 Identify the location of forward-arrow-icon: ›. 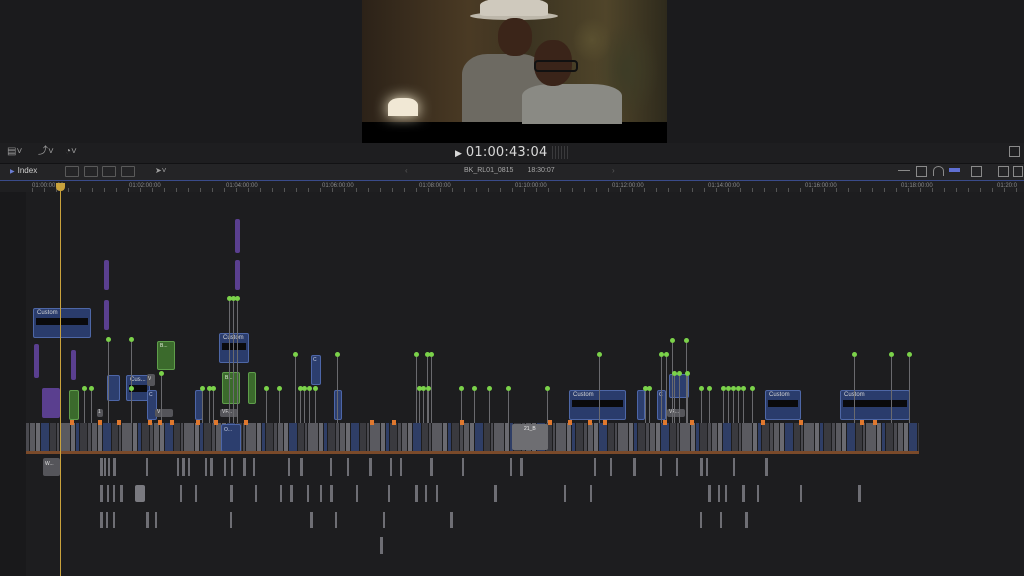
(613, 171).